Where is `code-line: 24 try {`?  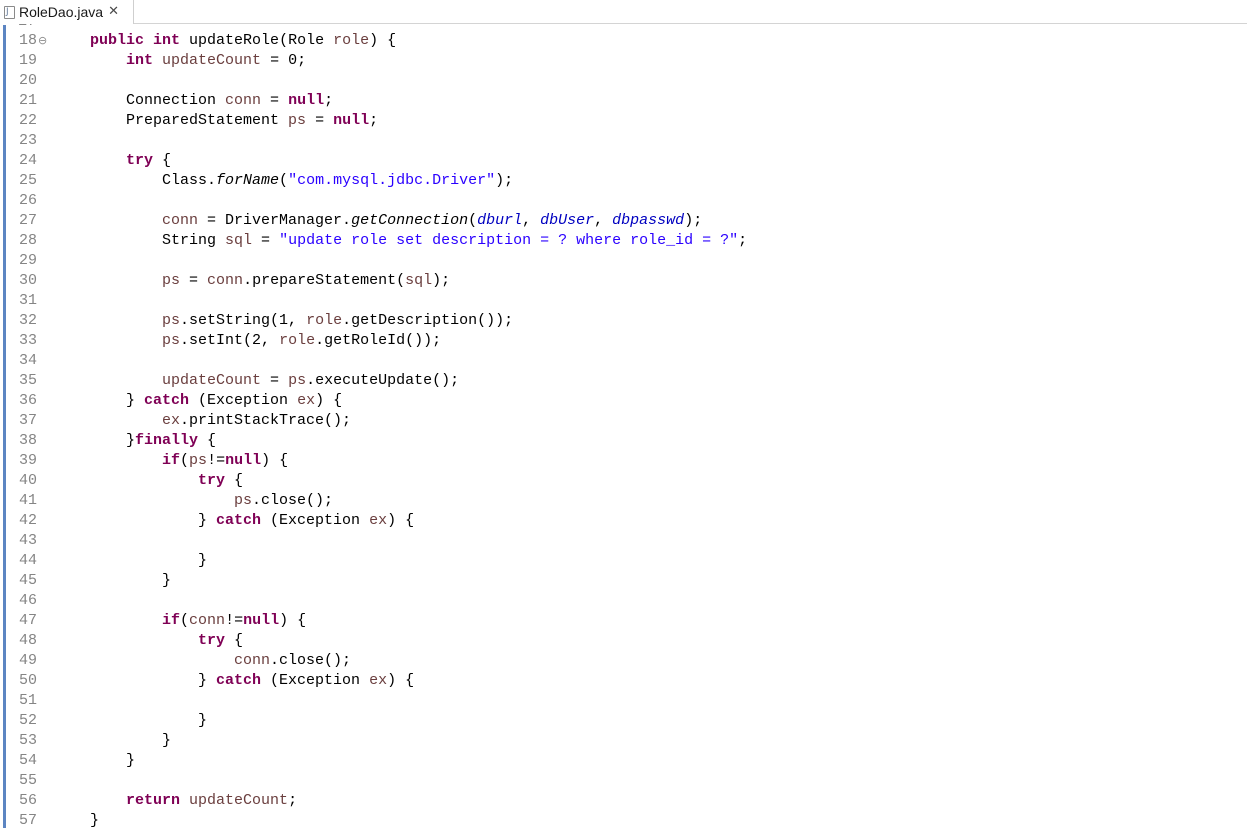 code-line: 24 try { is located at coordinates (623, 161).